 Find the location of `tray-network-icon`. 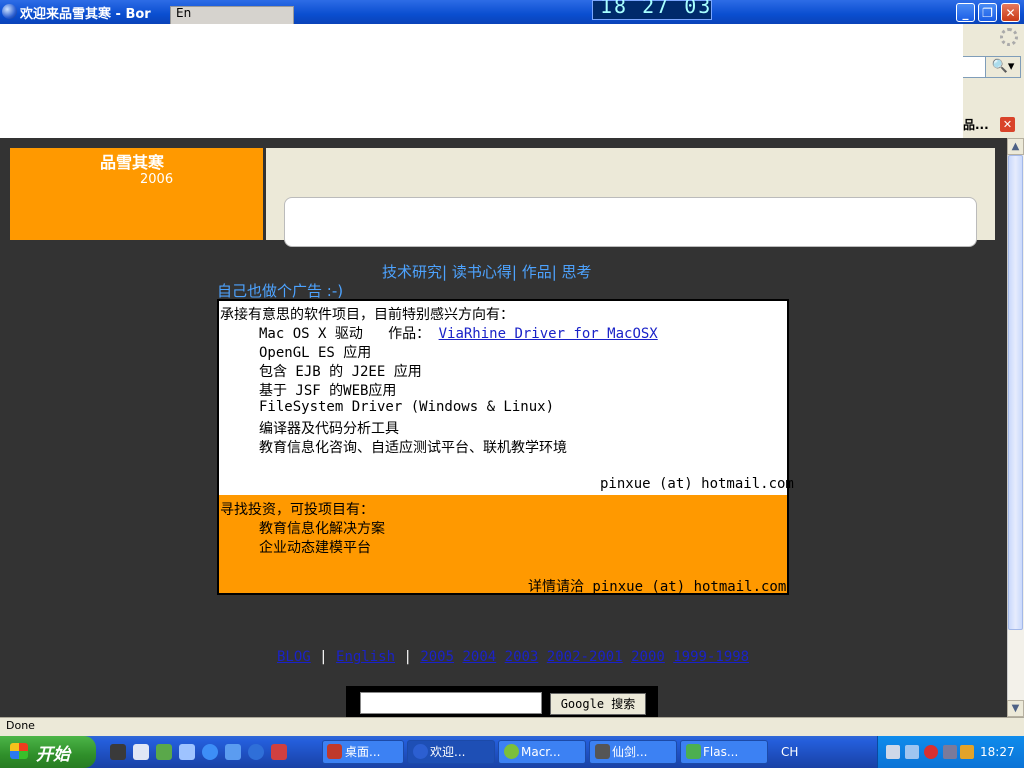

tray-network-icon is located at coordinates (893, 752).